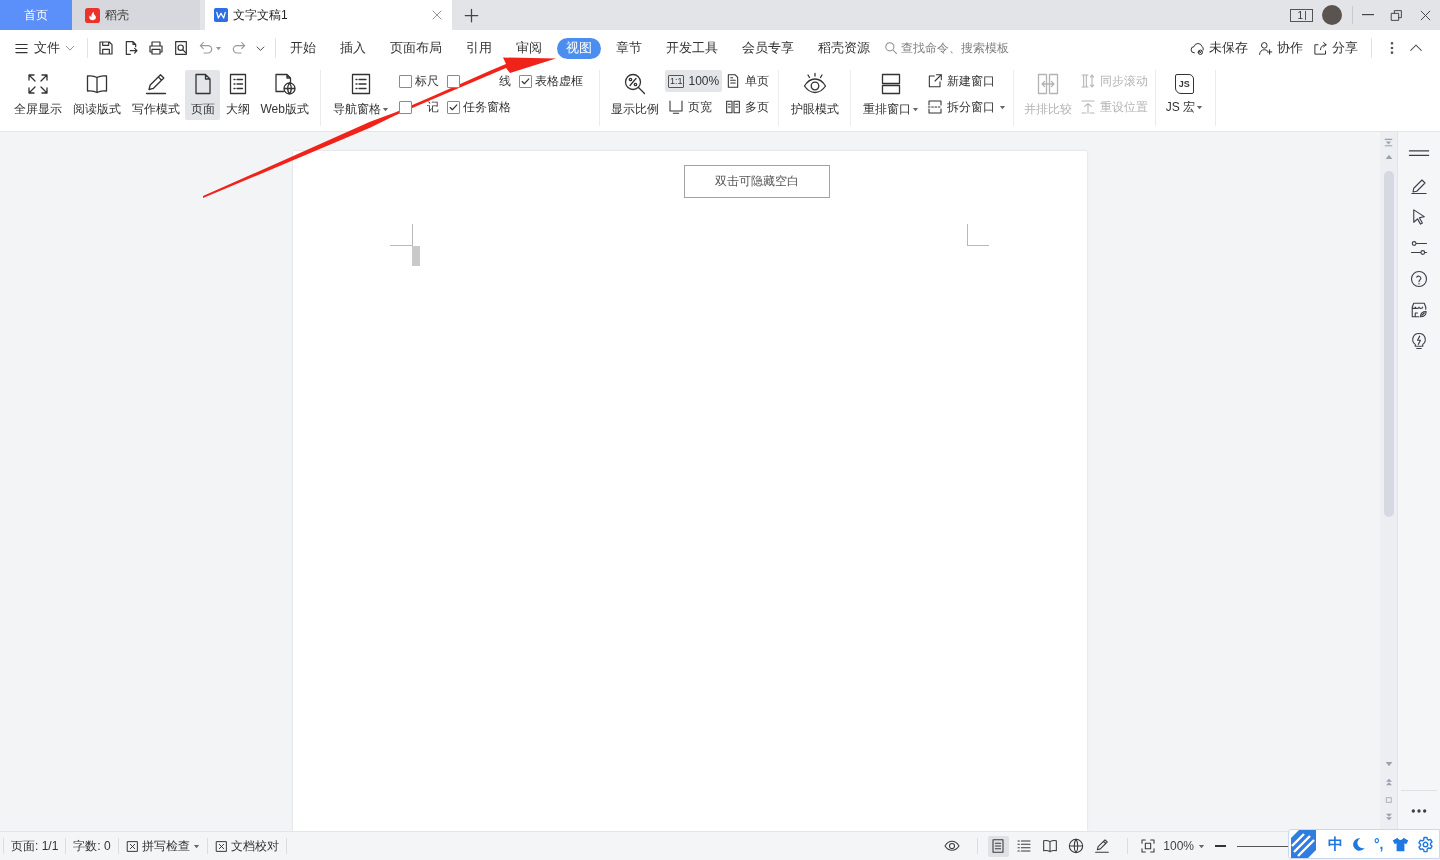  What do you see at coordinates (891, 48) in the screenshot?
I see `search-icon` at bounding box center [891, 48].